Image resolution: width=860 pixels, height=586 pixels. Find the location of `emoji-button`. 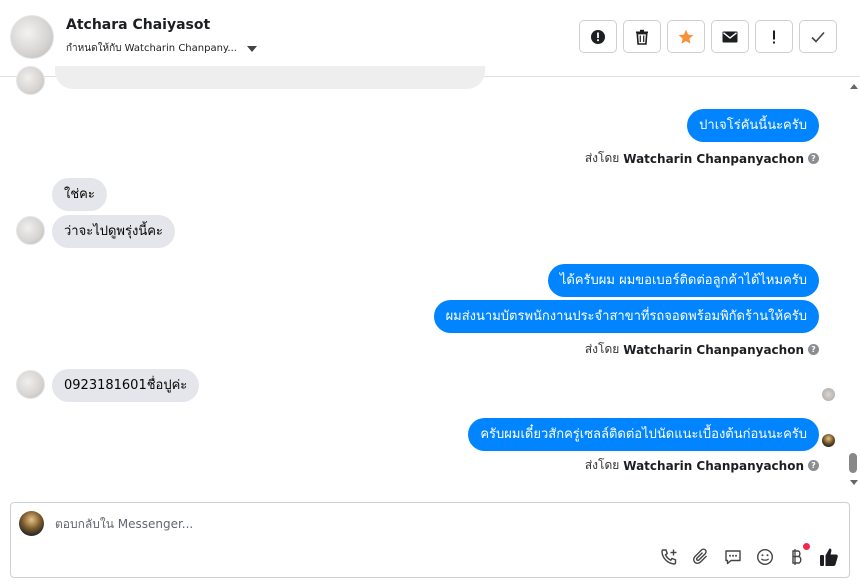

emoji-button is located at coordinates (765, 557).